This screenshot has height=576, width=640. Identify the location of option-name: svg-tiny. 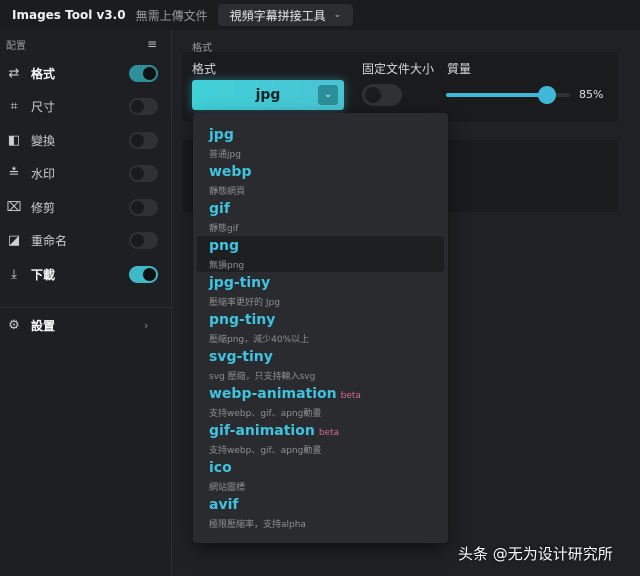
(241, 357).